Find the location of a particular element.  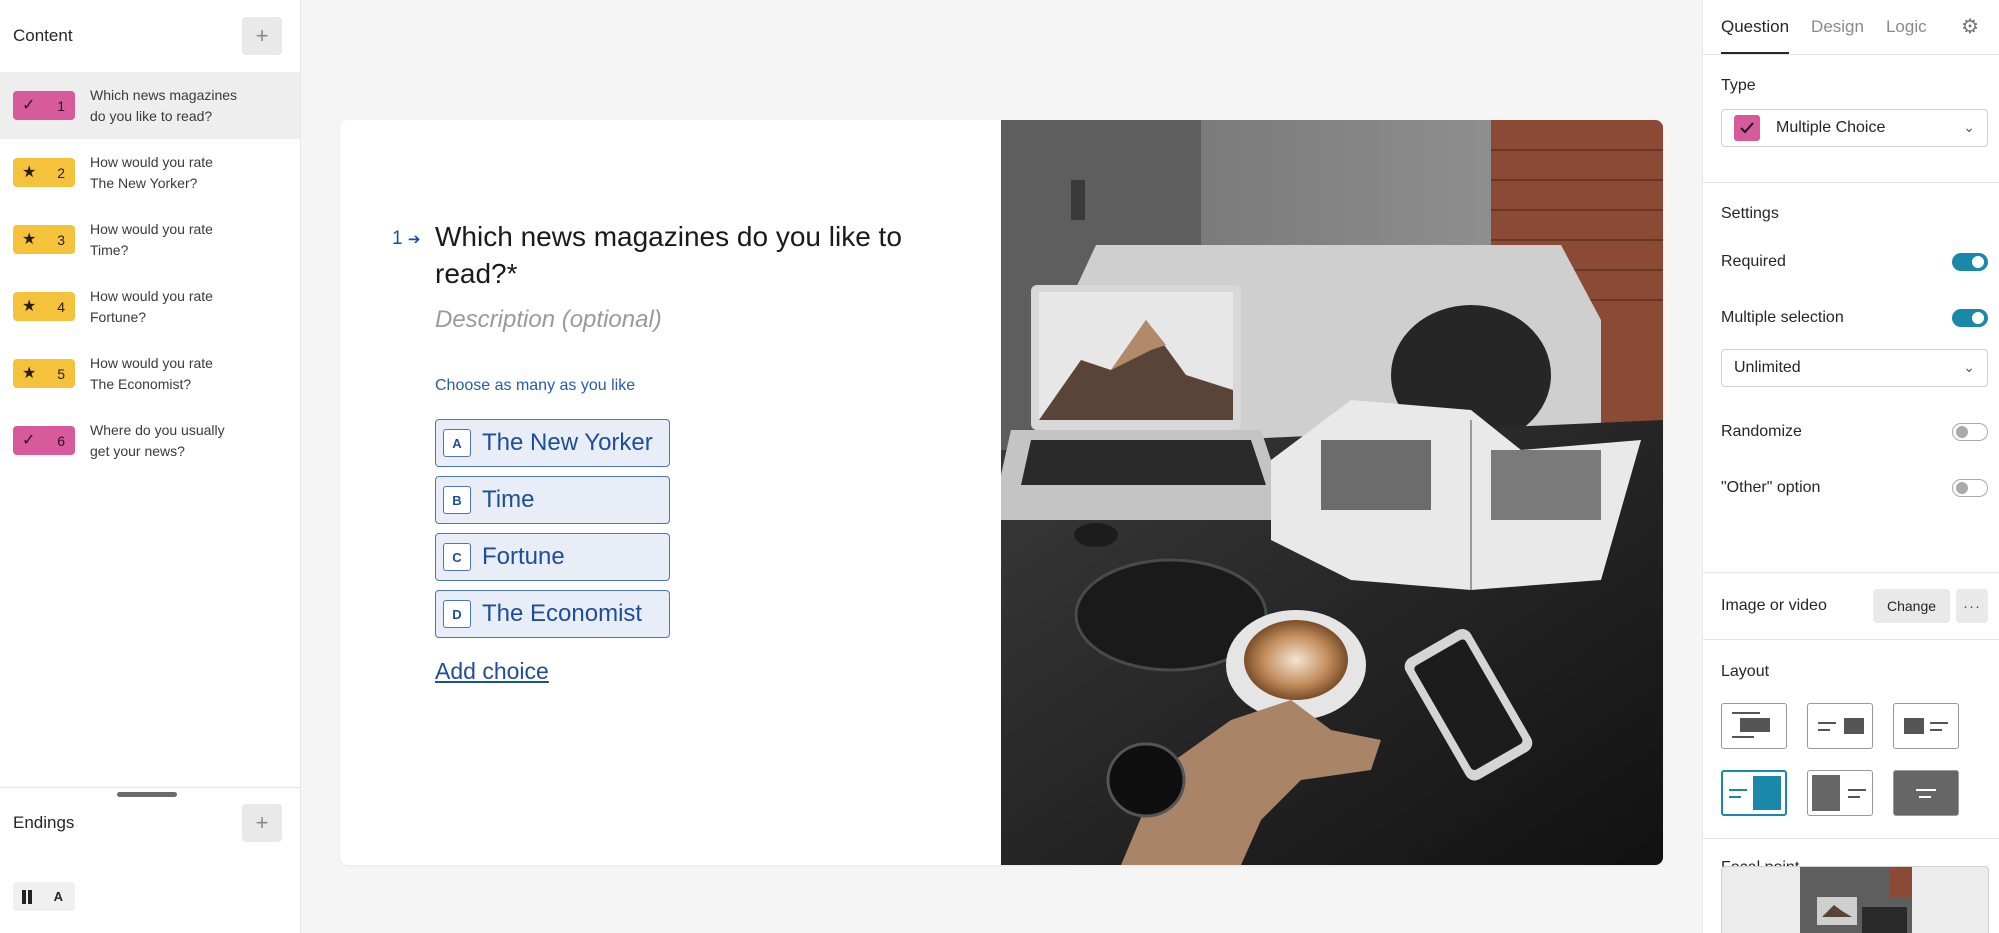

choice-option: C Fortune is located at coordinates (552, 557).